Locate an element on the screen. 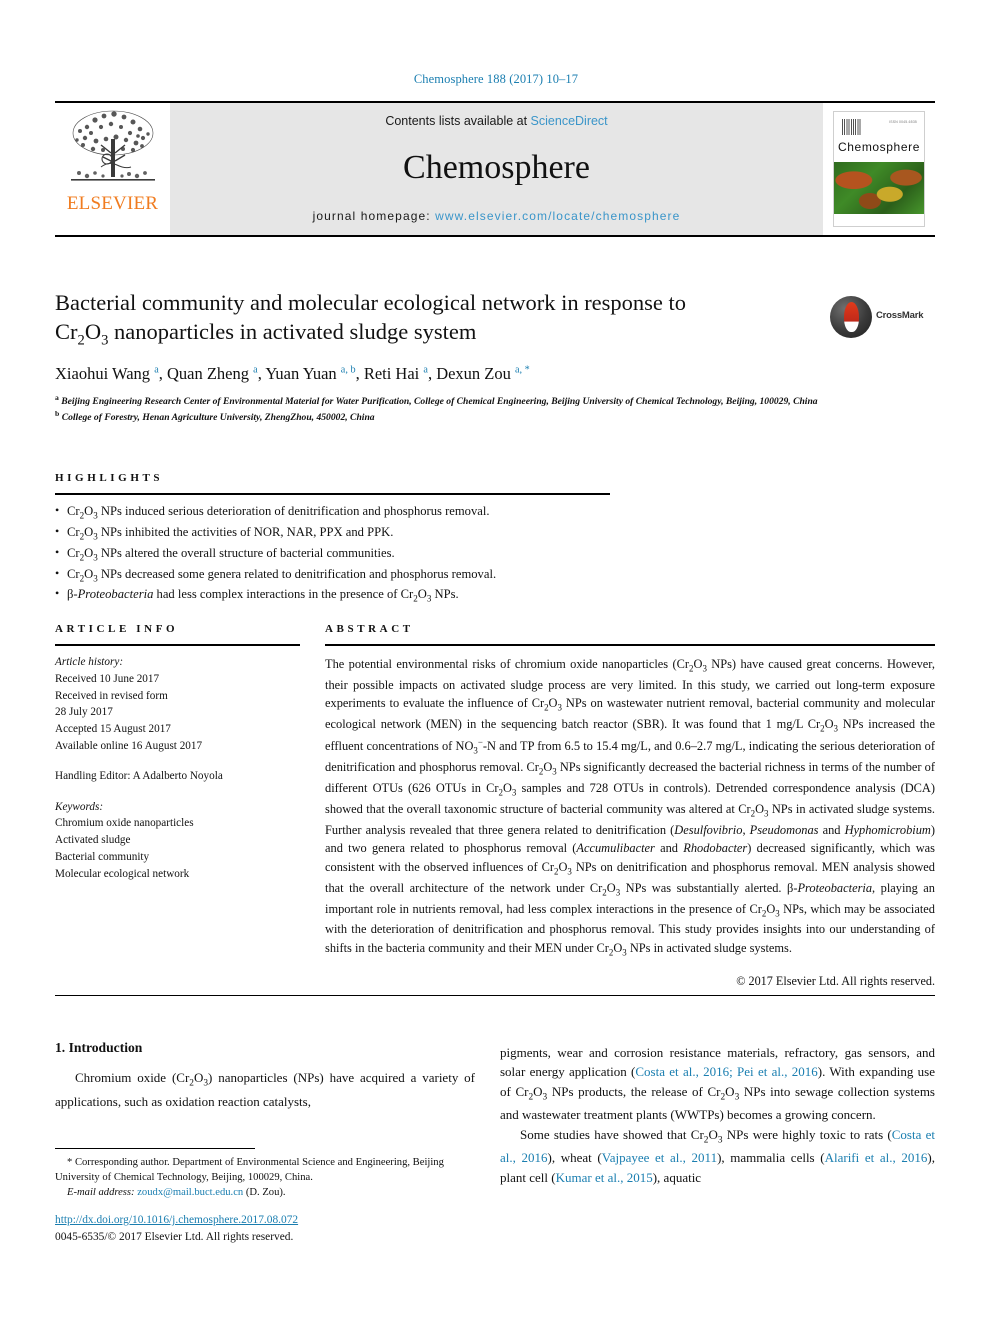  cover-journal-title: Chemosphere is located at coordinates (879, 147).